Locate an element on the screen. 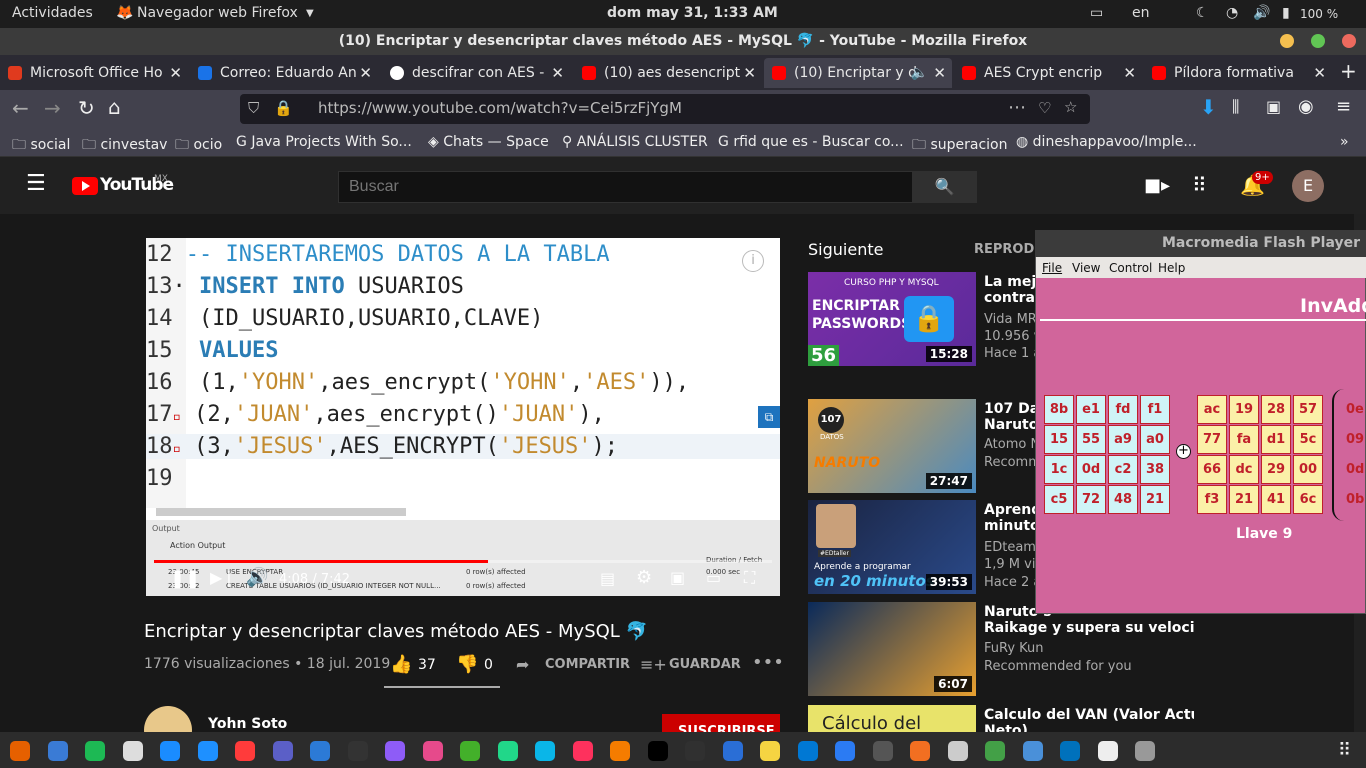 This screenshot has width=1366, height=768. maximize-button is located at coordinates (1318, 41).